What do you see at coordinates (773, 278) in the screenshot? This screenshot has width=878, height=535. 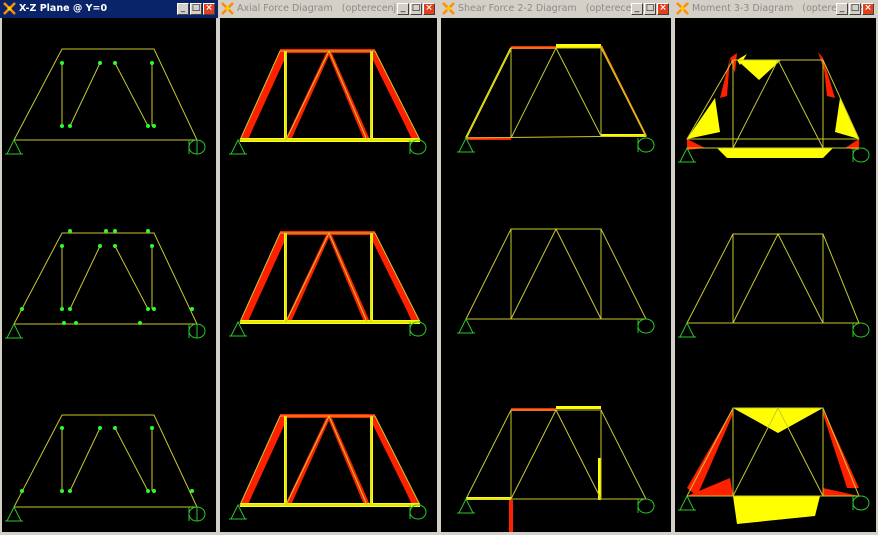 I see `moment-middle` at bounding box center [773, 278].